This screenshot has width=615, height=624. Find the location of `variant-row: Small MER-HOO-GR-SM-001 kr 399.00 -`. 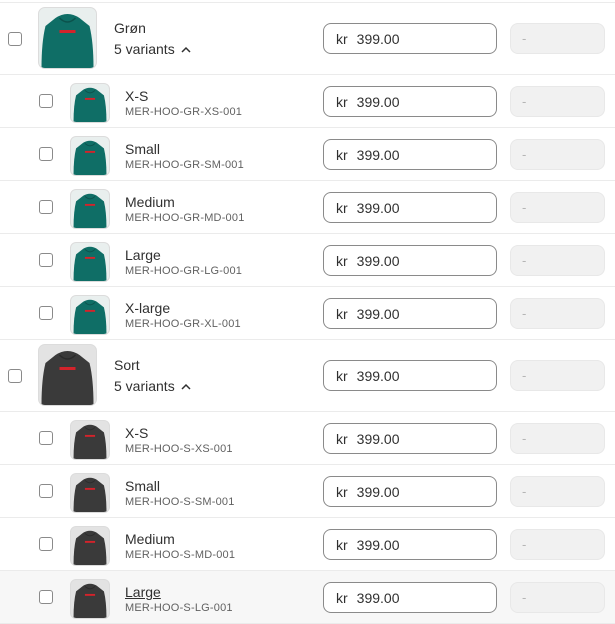

variant-row: Small MER-HOO-GR-SM-001 kr 399.00 - is located at coordinates (307, 154).